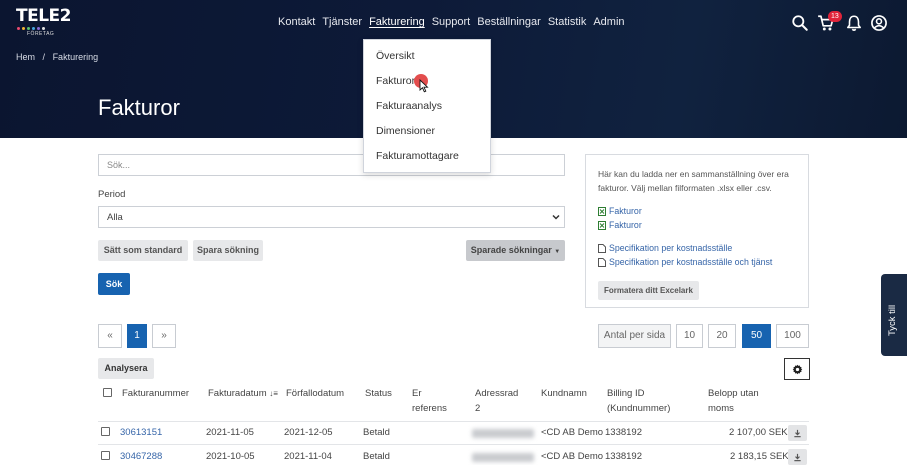  What do you see at coordinates (296, 22) in the screenshot?
I see `nav-kontakt: Kontakt` at bounding box center [296, 22].